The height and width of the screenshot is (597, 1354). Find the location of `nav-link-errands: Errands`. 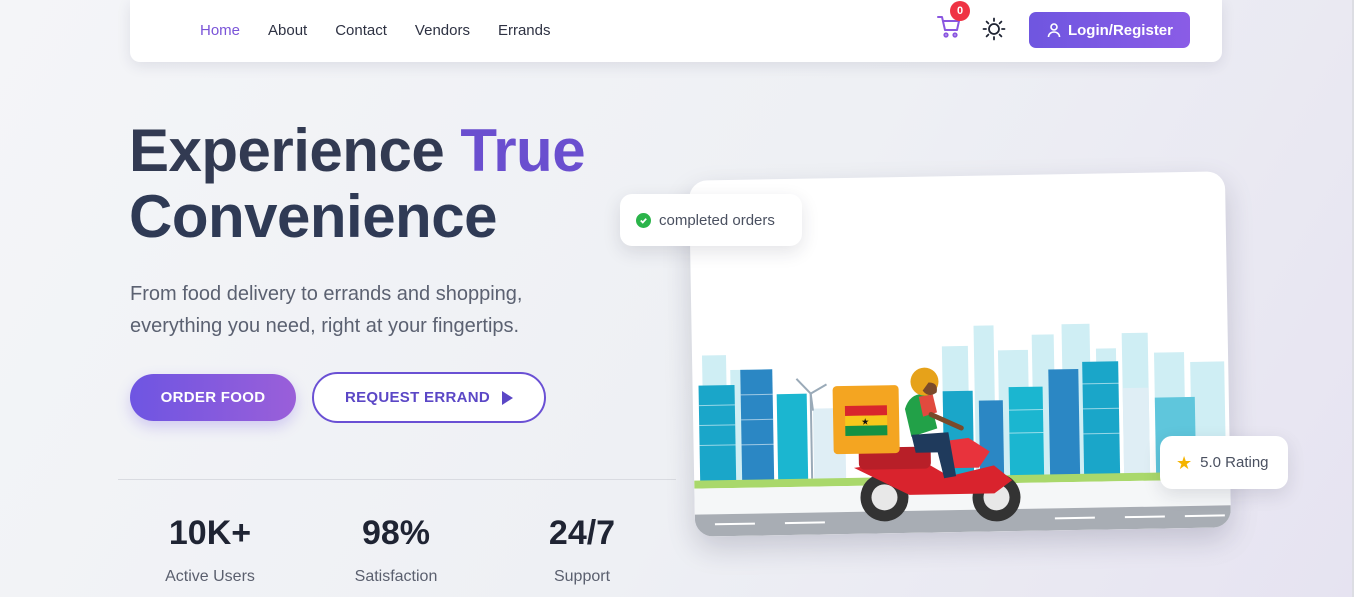

nav-link-errands: Errands is located at coordinates (524, 30).